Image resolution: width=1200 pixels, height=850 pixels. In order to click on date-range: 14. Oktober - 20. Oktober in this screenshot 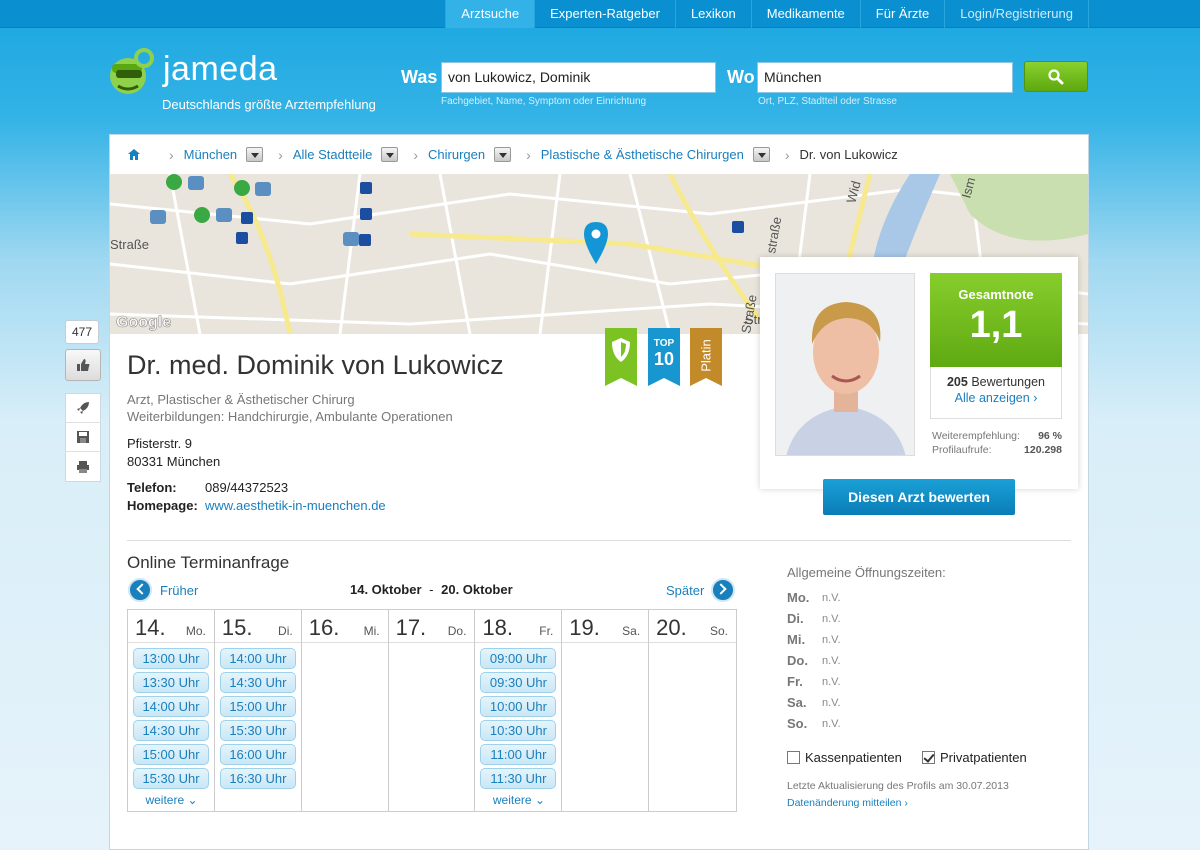, I will do `click(431, 589)`.